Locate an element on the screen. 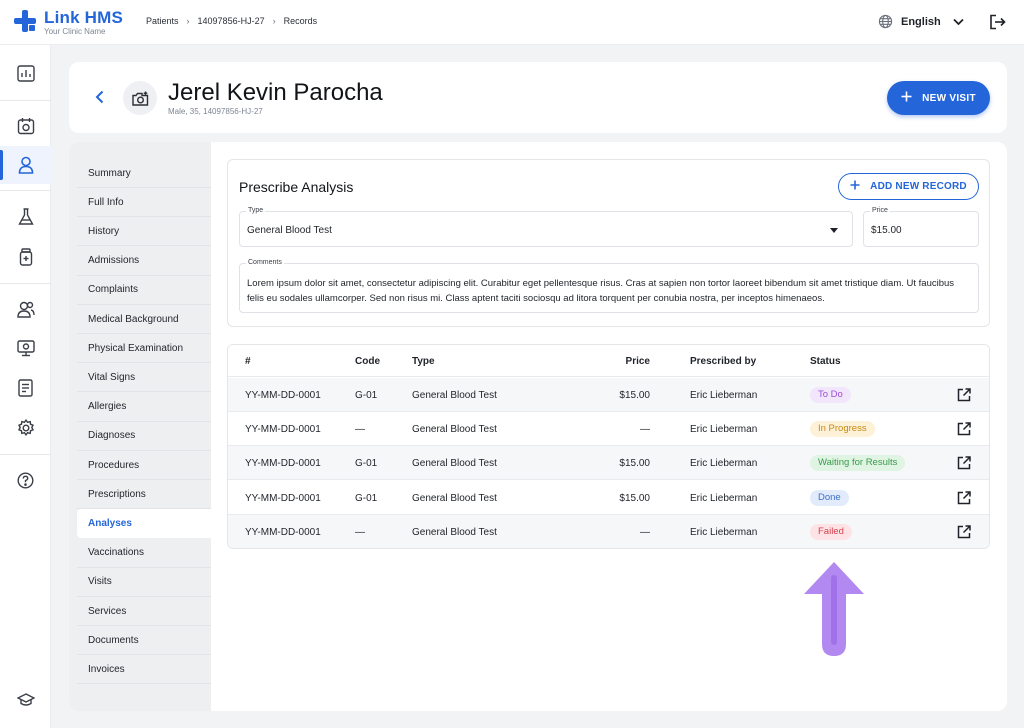  clinic-name: Your Clinic Name is located at coordinates (75, 31).